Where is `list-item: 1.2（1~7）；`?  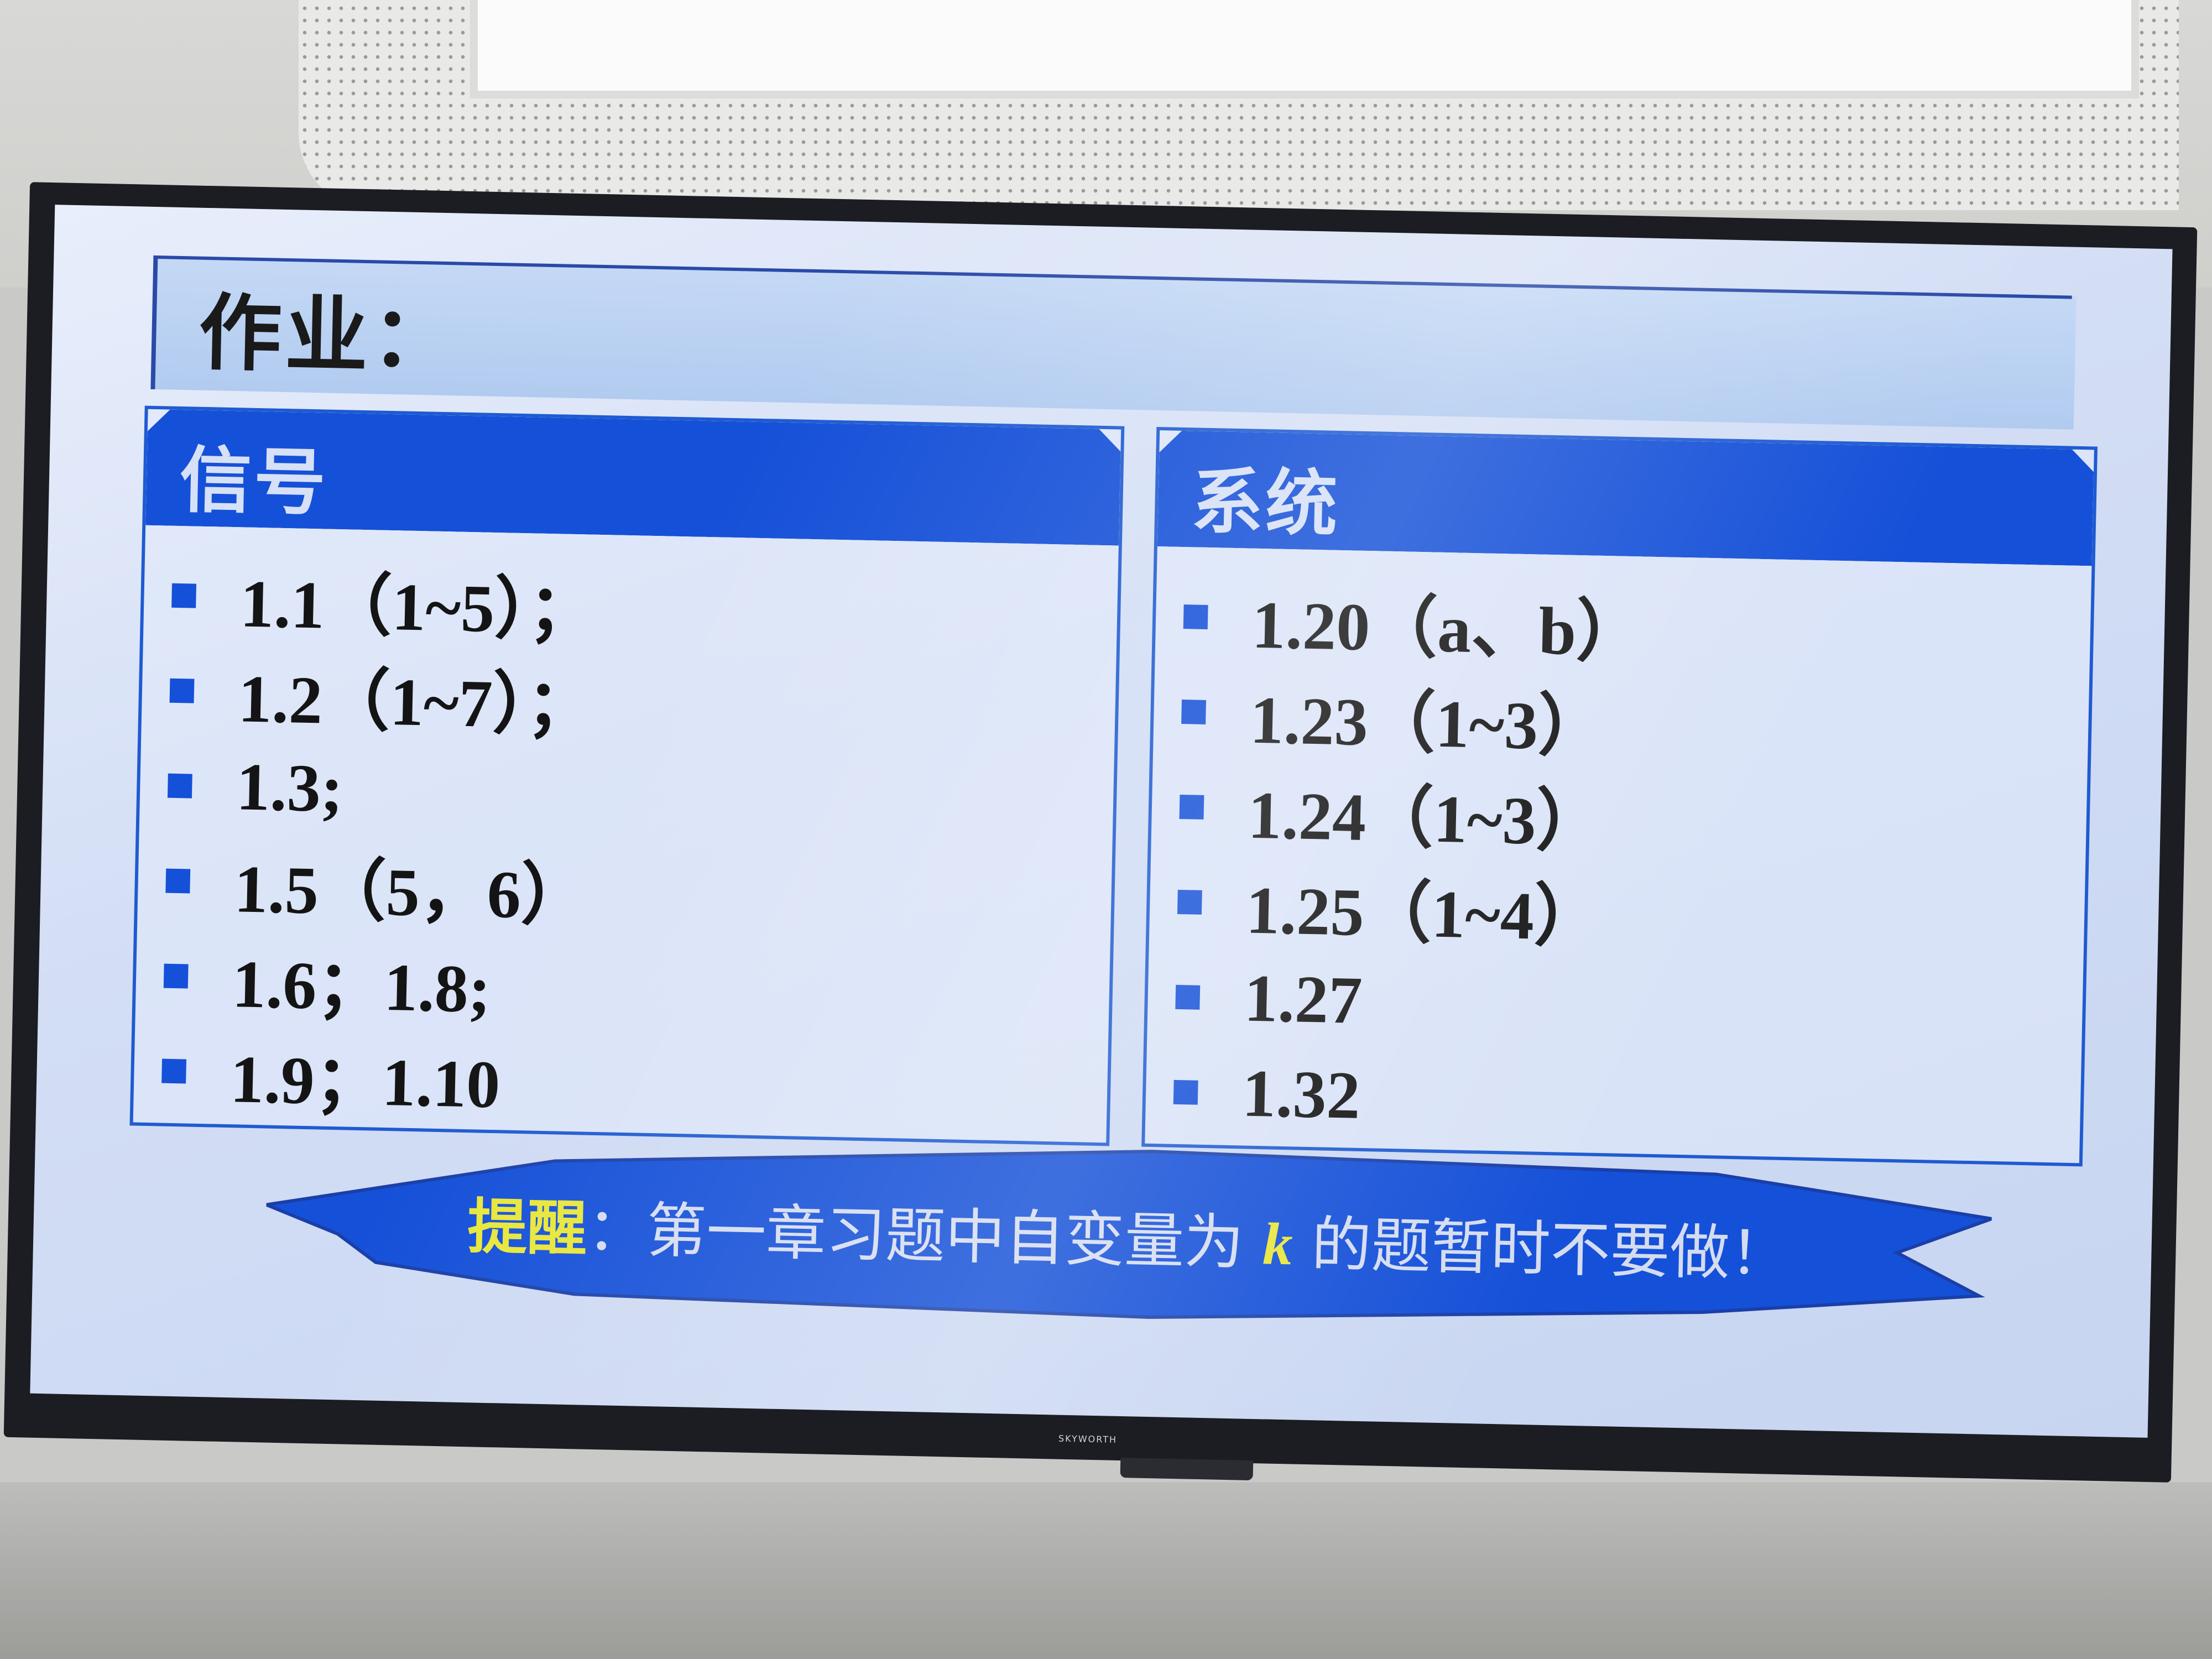 list-item: 1.2（1~7）； is located at coordinates (637, 701).